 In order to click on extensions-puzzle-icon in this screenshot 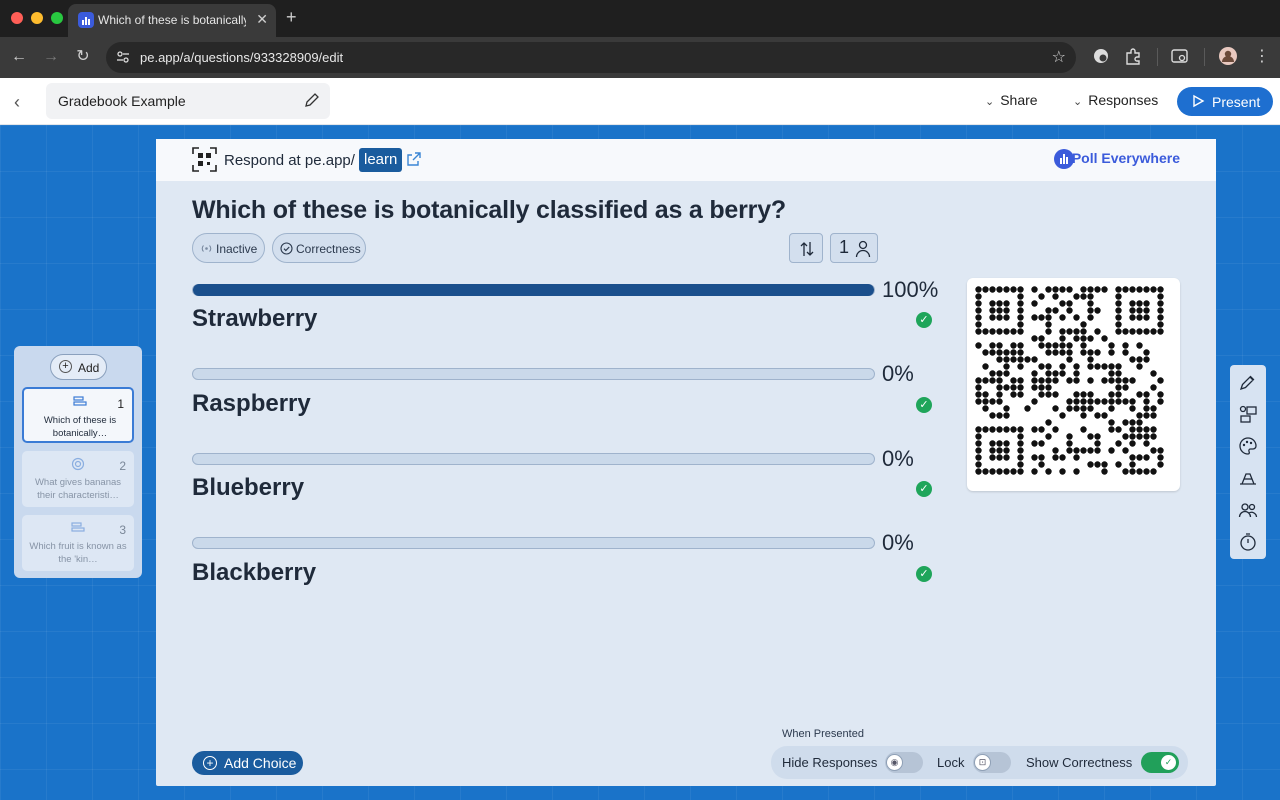, I will do `click(1133, 56)`.